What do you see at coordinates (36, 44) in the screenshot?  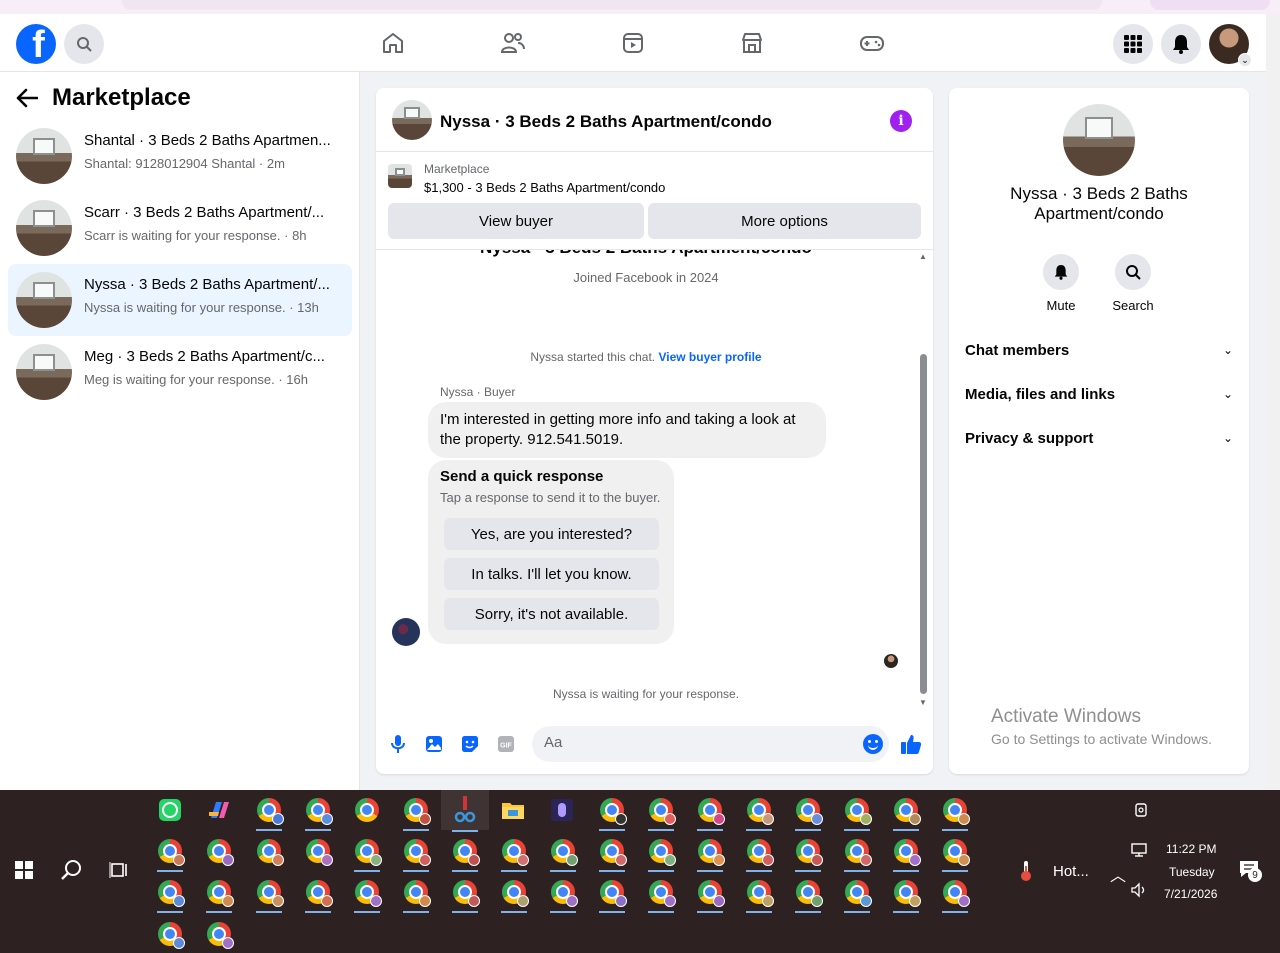 I see `facebook-logo: f` at bounding box center [36, 44].